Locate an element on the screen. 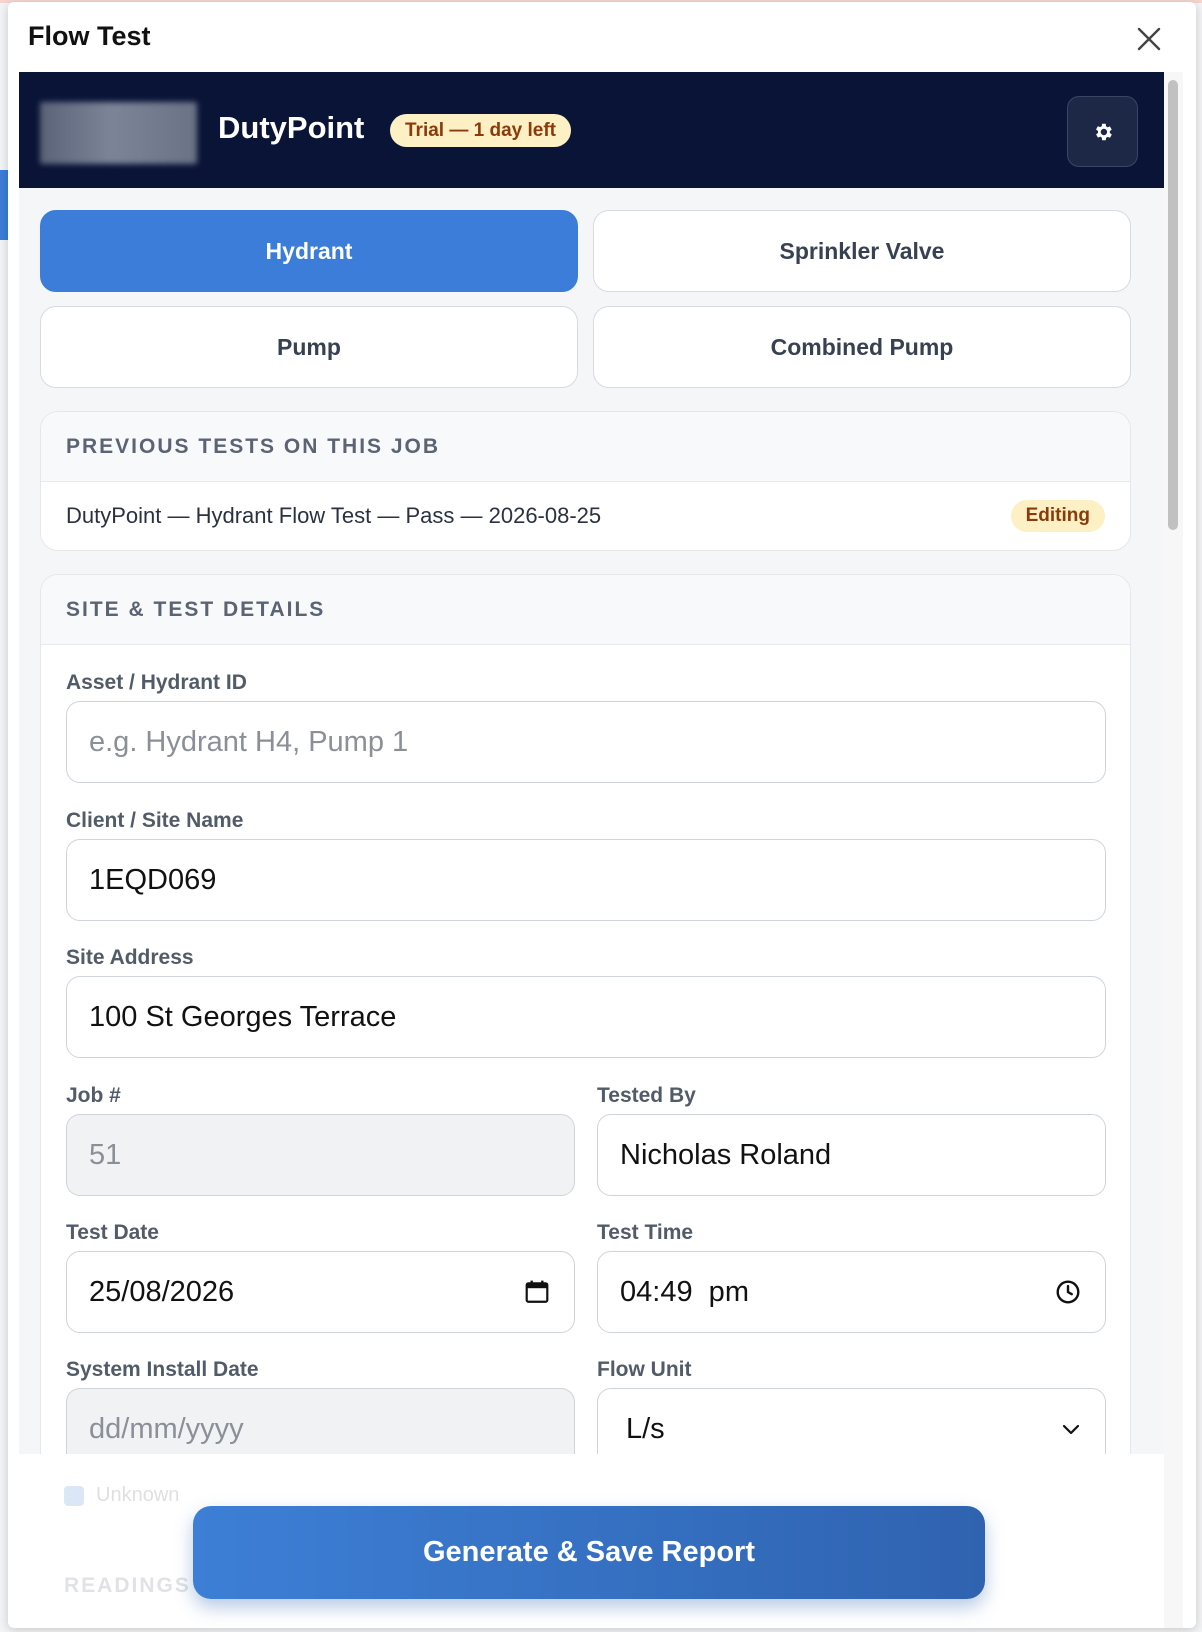 This screenshot has height=1632, width=1202. site-details-heading: SITE & TEST DETAILS is located at coordinates (585, 610).